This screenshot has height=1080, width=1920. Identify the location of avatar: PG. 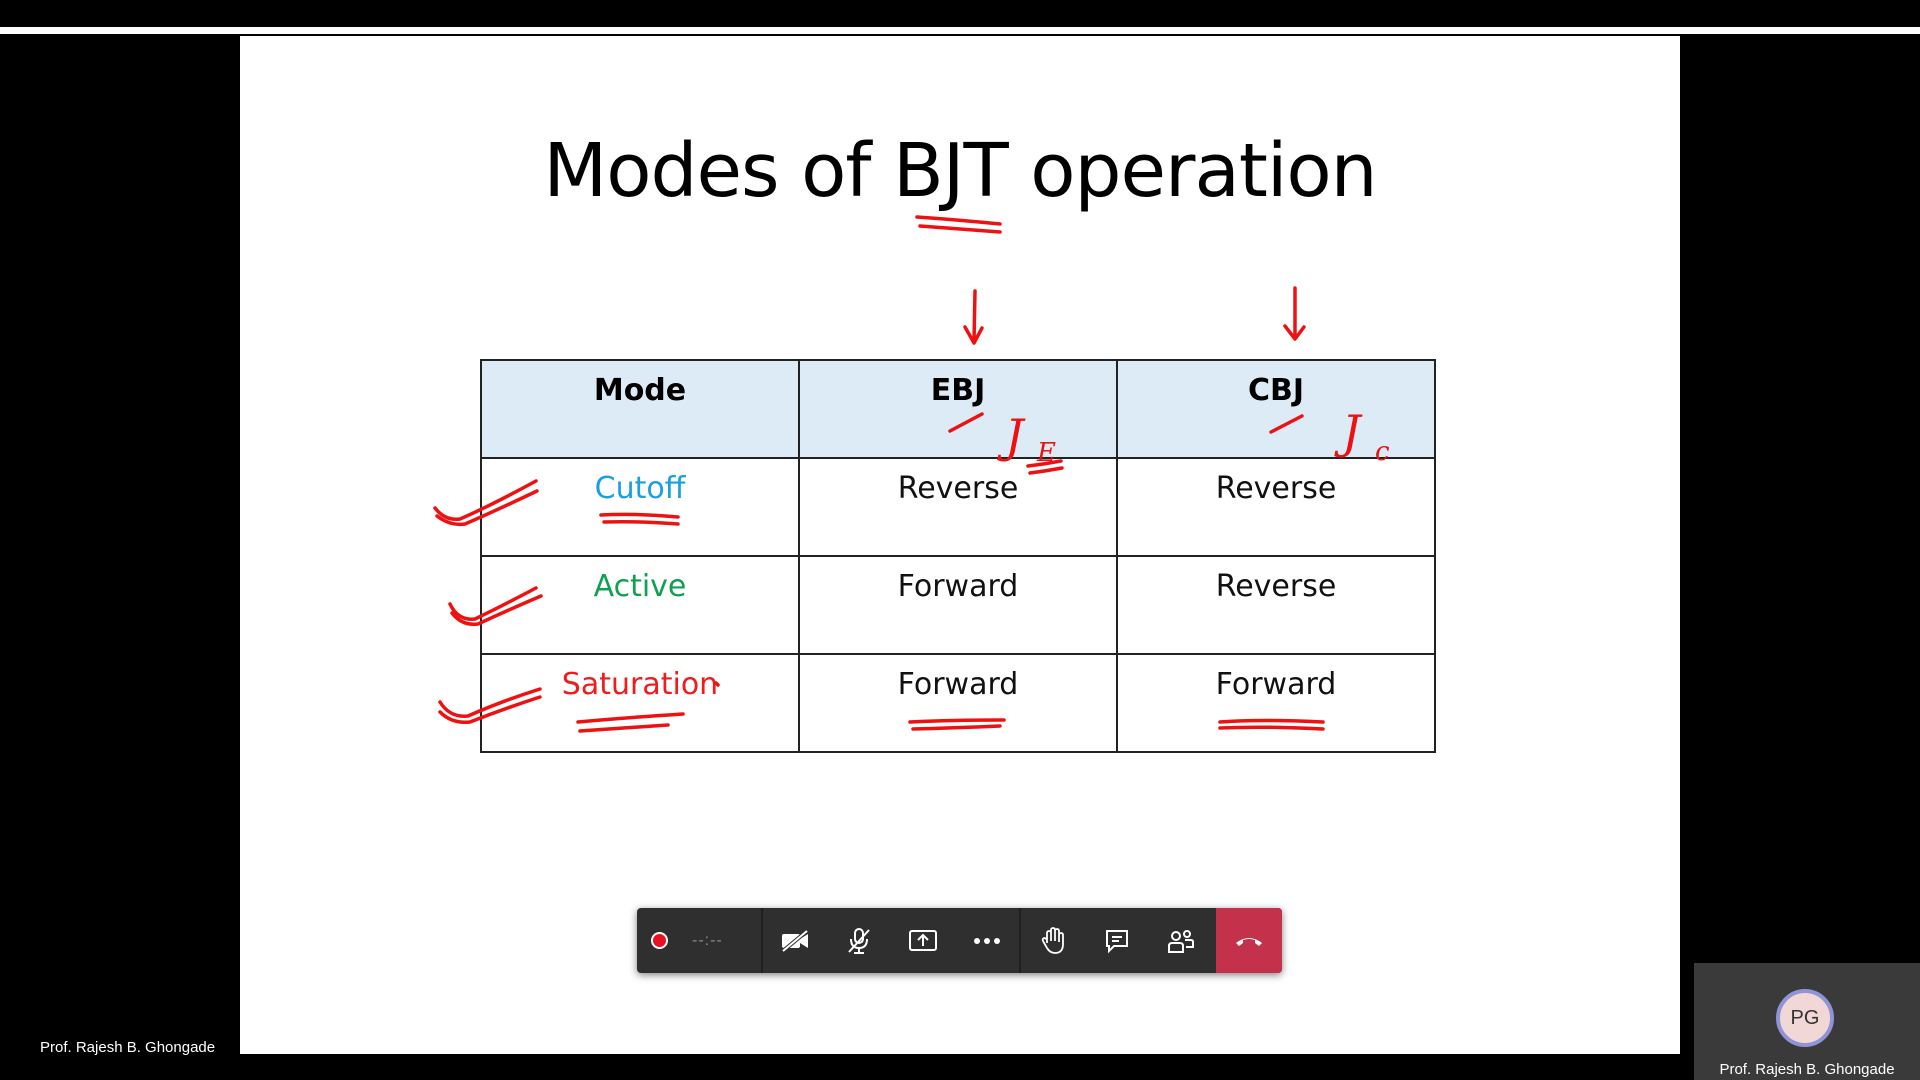
(1805, 1018).